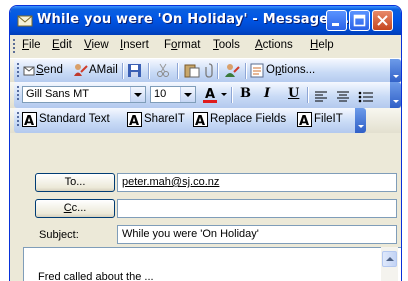  I want to click on italic-button: I, so click(267, 93).